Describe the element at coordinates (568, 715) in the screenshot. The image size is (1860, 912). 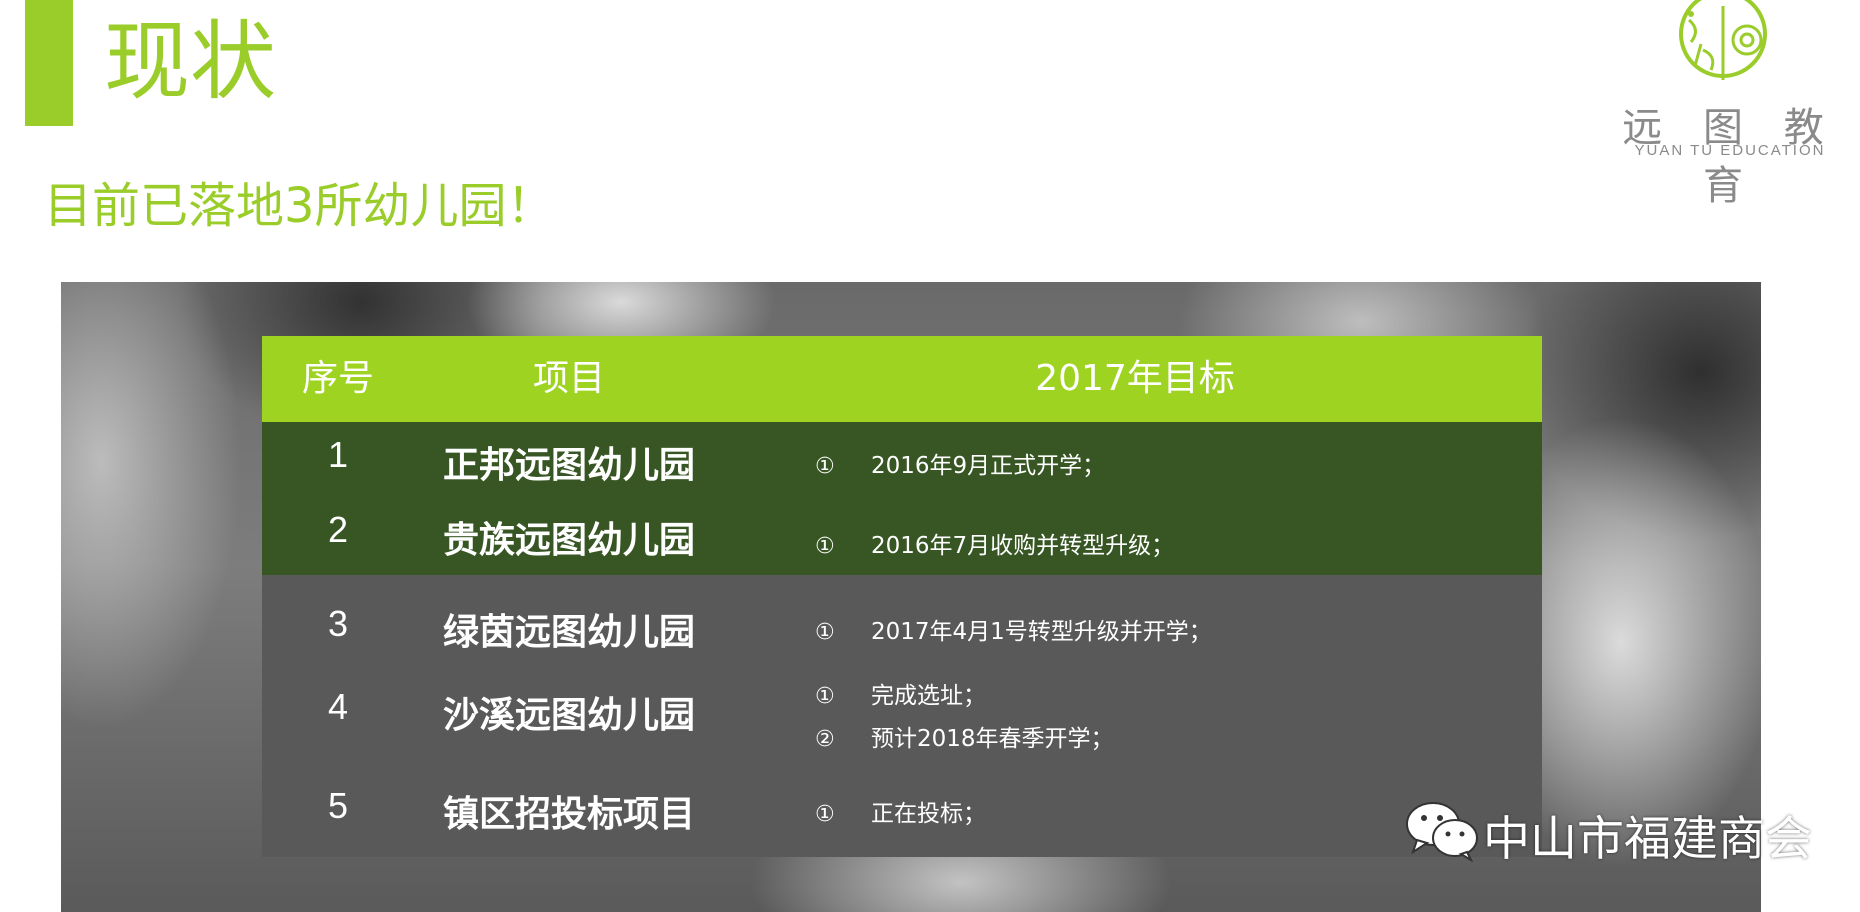
I see `row-project: 沙溪远图幼儿园` at that location.